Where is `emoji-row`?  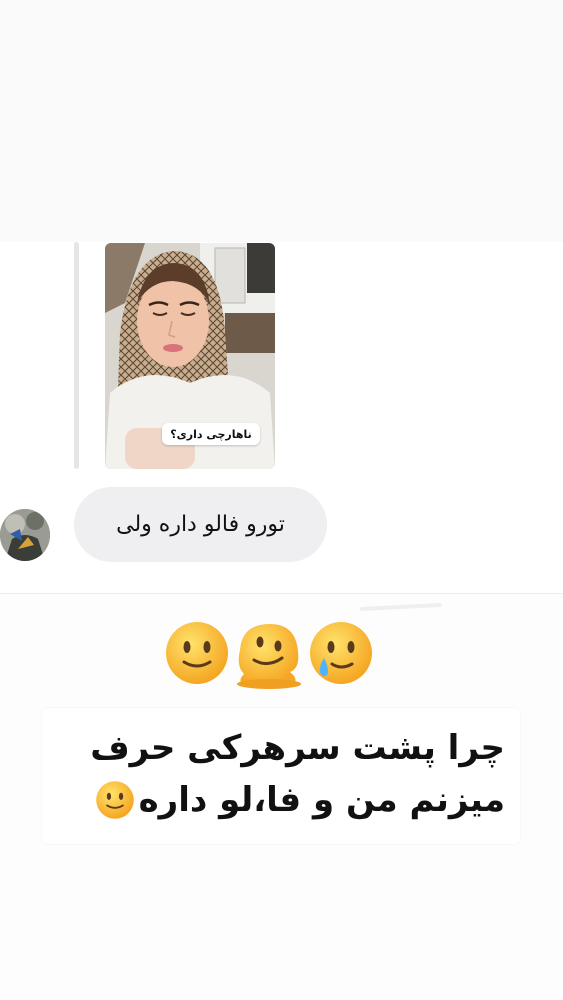 emoji-row is located at coordinates (270, 656).